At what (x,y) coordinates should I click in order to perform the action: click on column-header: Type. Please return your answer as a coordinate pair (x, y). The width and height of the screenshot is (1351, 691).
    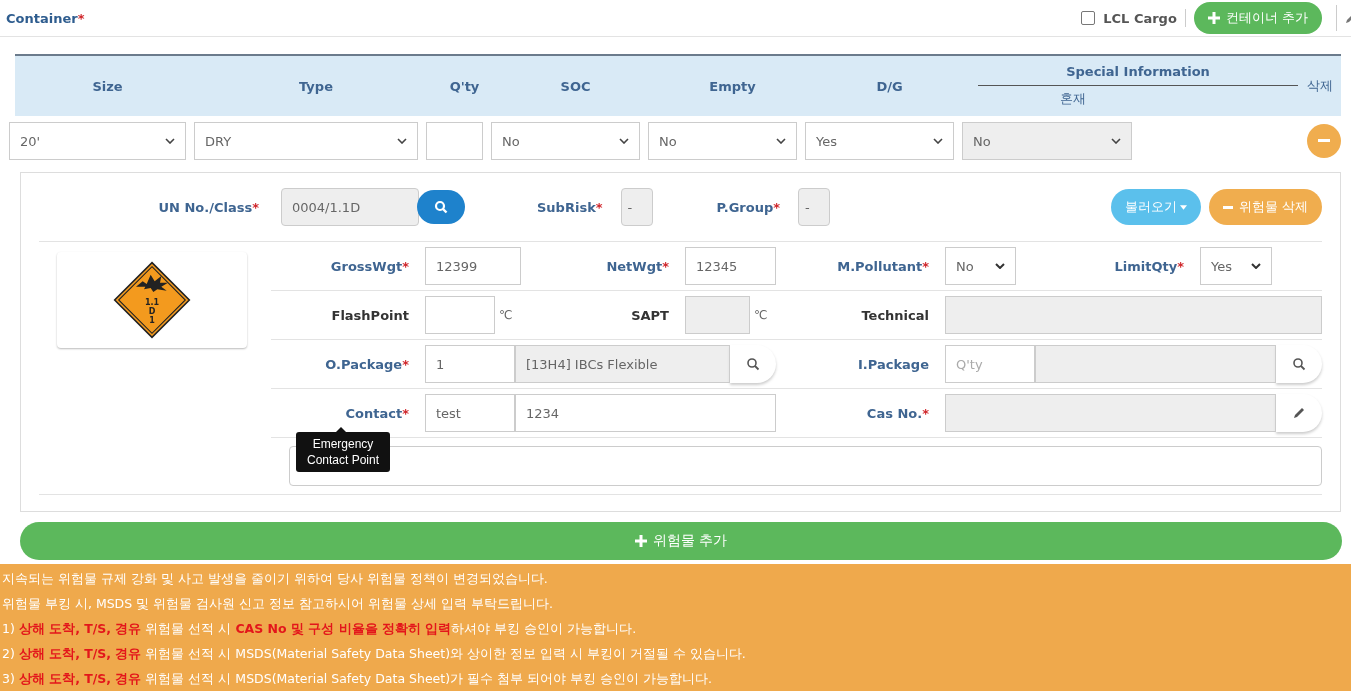
    Looking at the image, I should click on (316, 86).